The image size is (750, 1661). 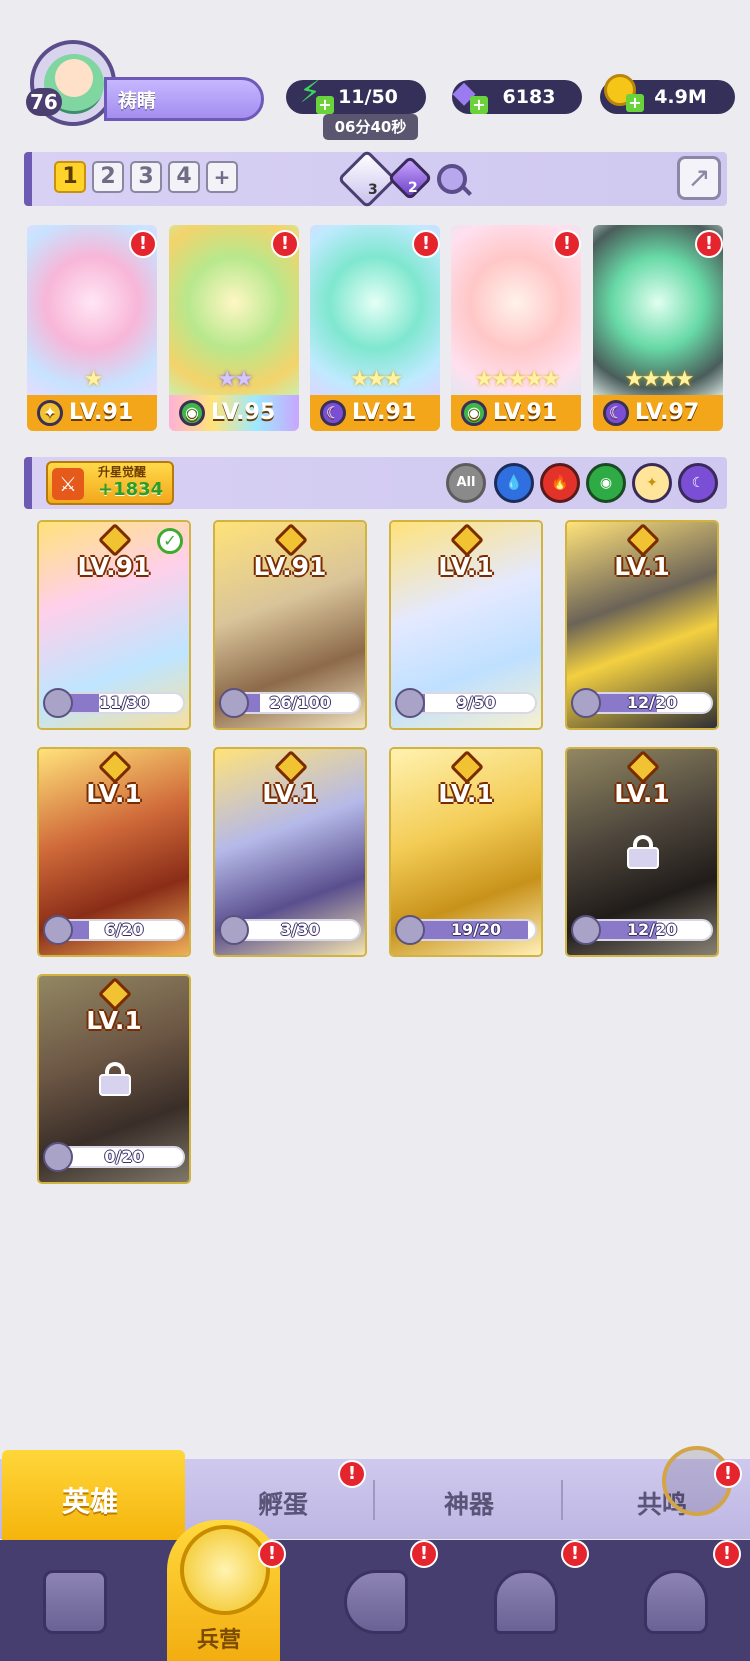 I want to click on team-stars: ★, so click(x=93, y=379).